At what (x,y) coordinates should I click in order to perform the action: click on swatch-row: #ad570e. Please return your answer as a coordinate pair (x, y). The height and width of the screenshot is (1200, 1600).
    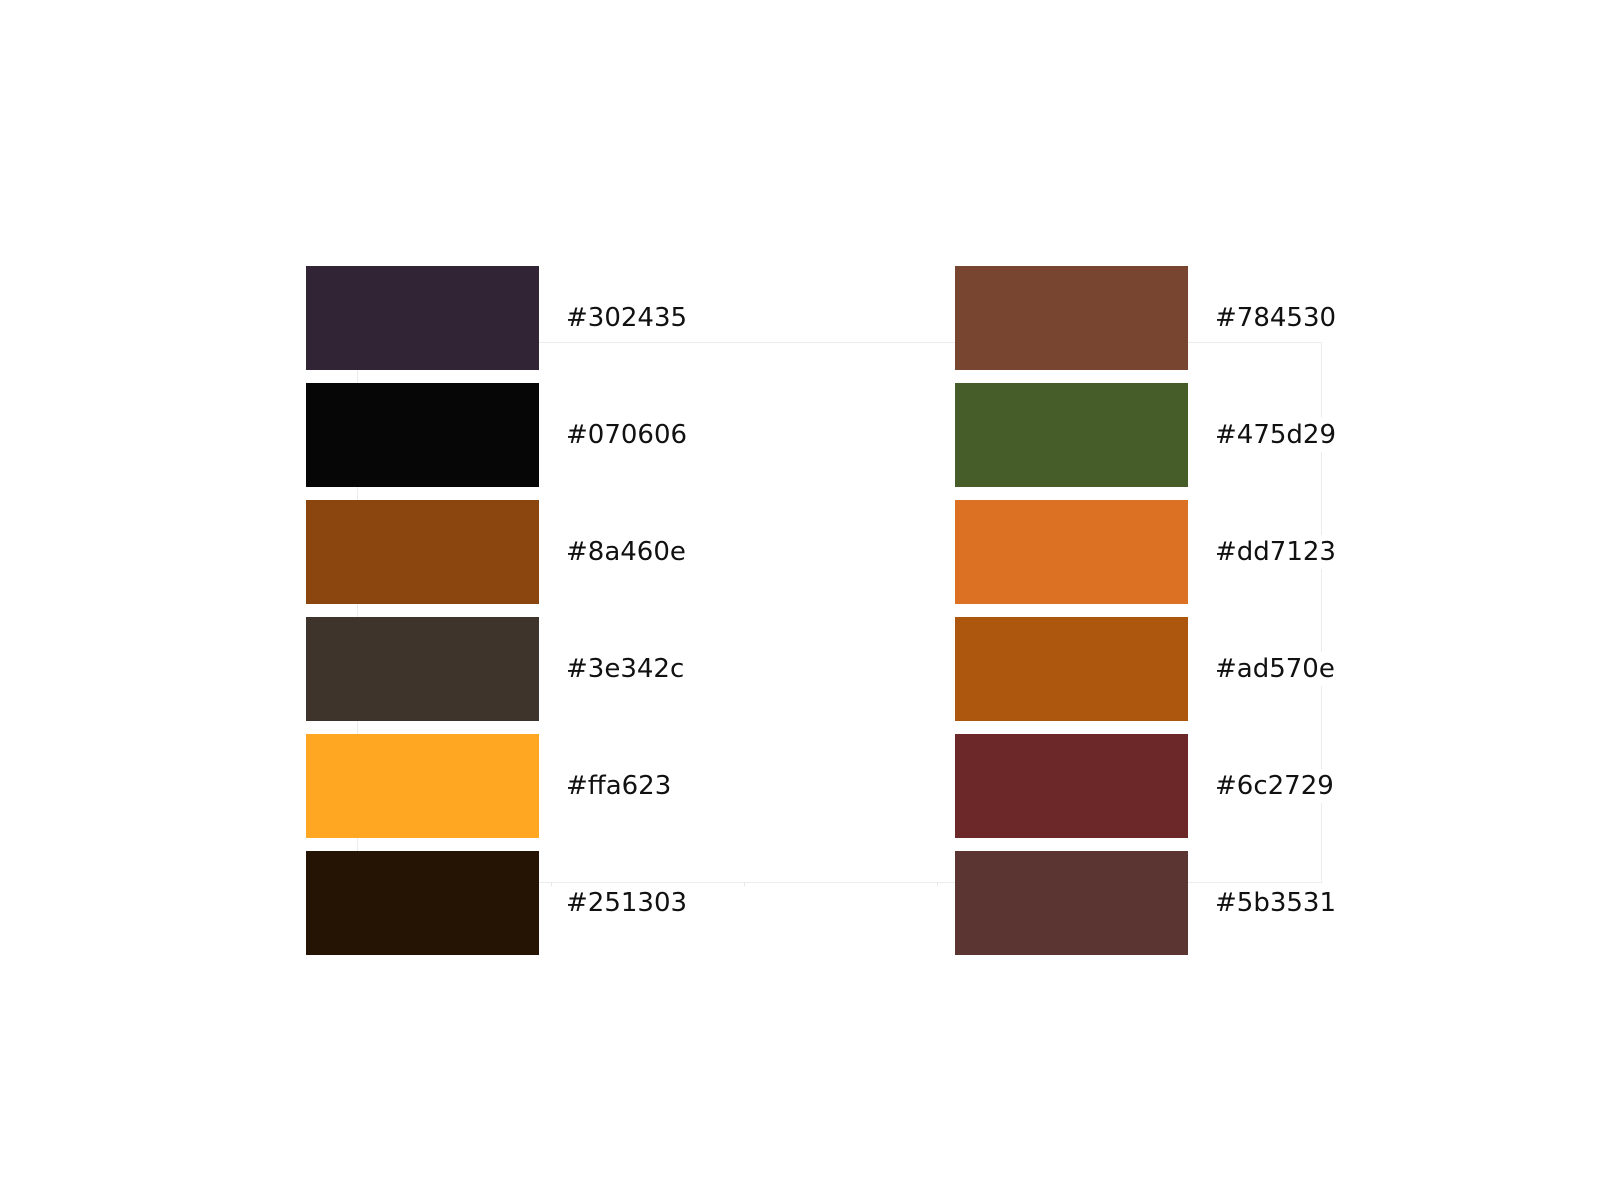
    Looking at the image, I should click on (1145, 669).